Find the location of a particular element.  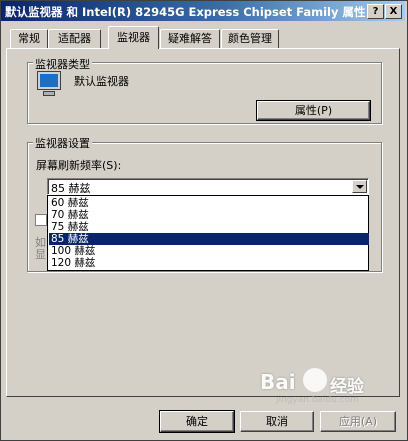

monitor-name: 默认监视器 is located at coordinates (101, 81).